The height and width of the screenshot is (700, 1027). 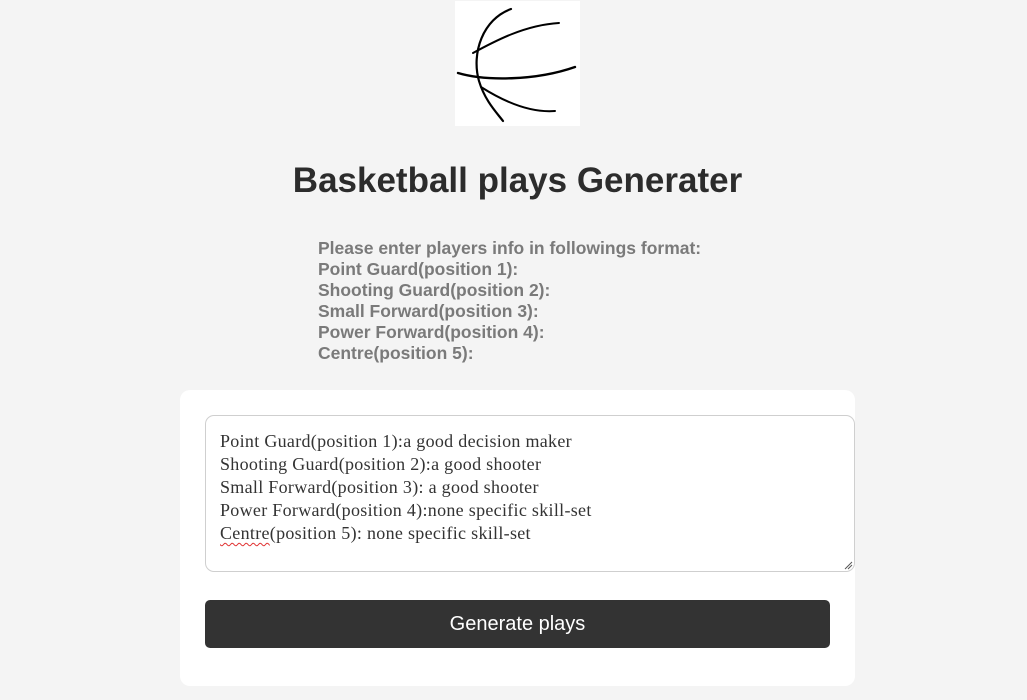 I want to click on basketball-logo, so click(x=517, y=63).